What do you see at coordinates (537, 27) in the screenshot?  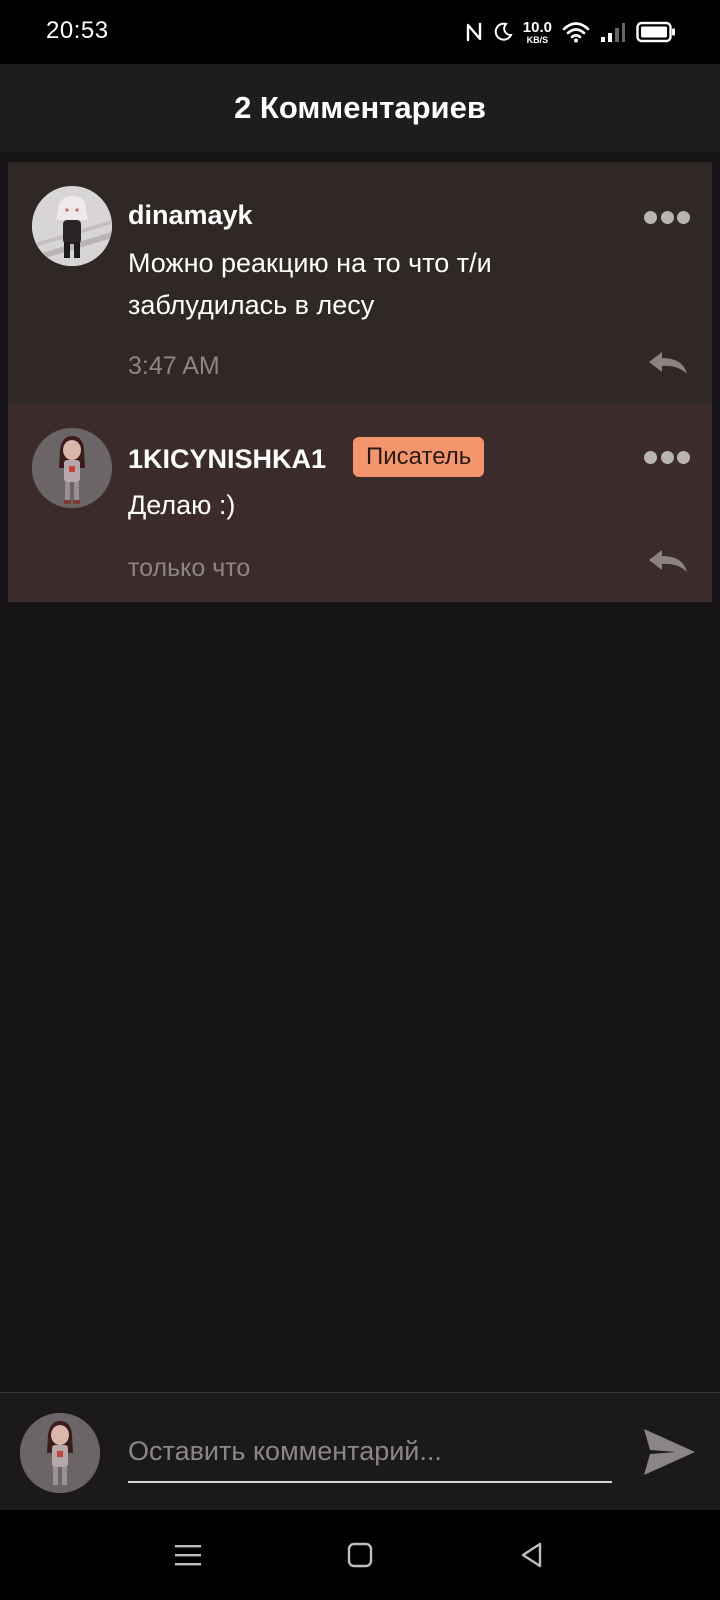 I see `net-speed-value: 10.0` at bounding box center [537, 27].